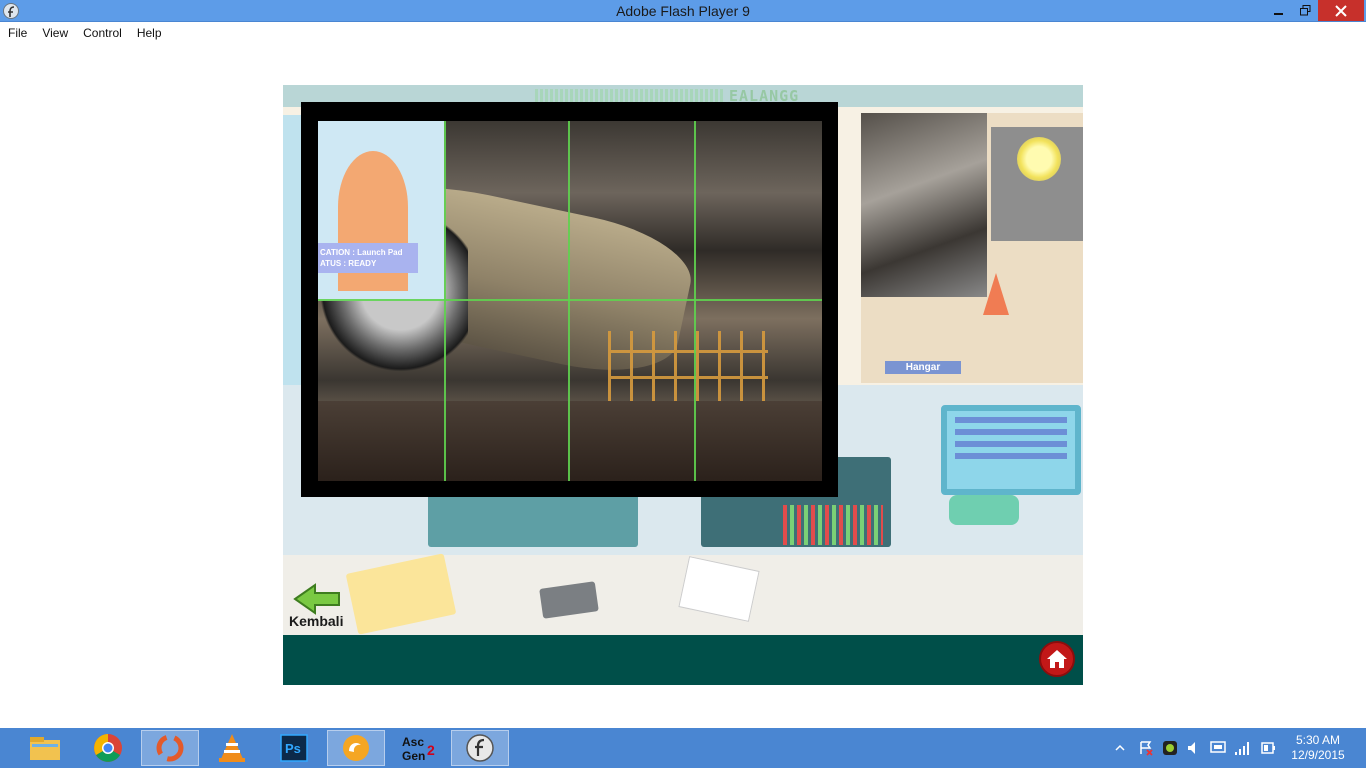 Image resolution: width=1366 pixels, height=768 pixels. Describe the element at coordinates (149, 33) in the screenshot. I see `menu-help: Help` at that location.